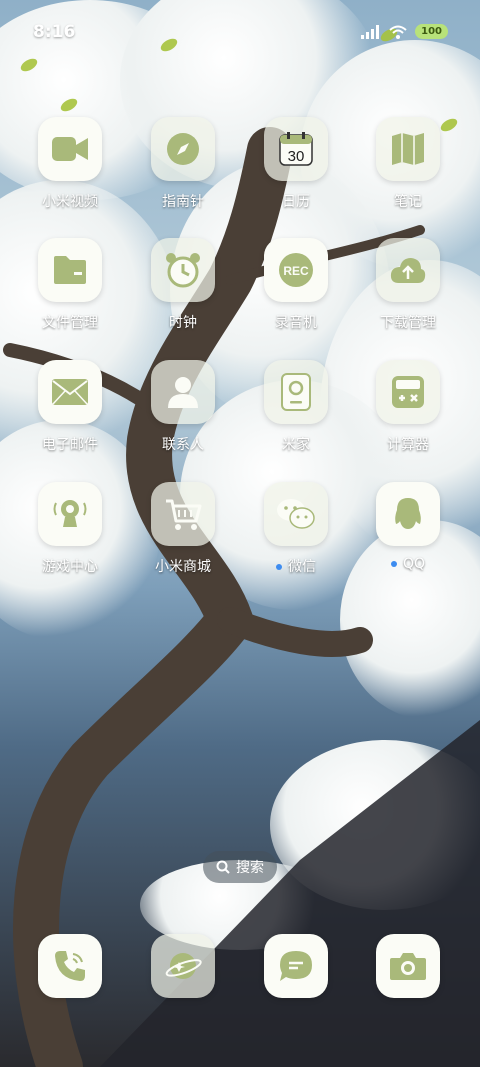  Describe the element at coordinates (70, 514) in the screenshot. I see `game-center-icon` at that location.